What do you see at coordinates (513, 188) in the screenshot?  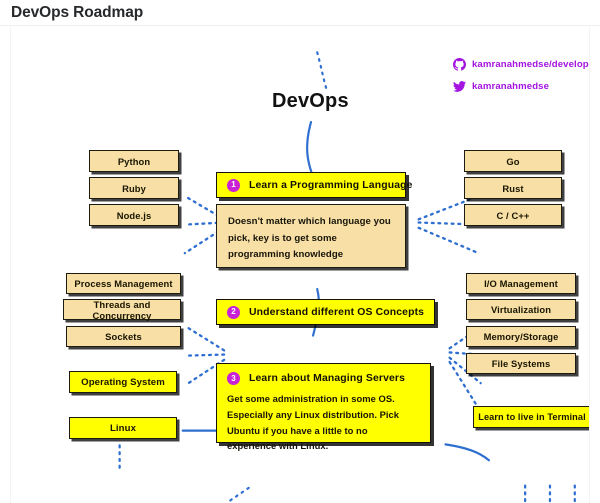 I see `sub-node-rust: Rust` at bounding box center [513, 188].